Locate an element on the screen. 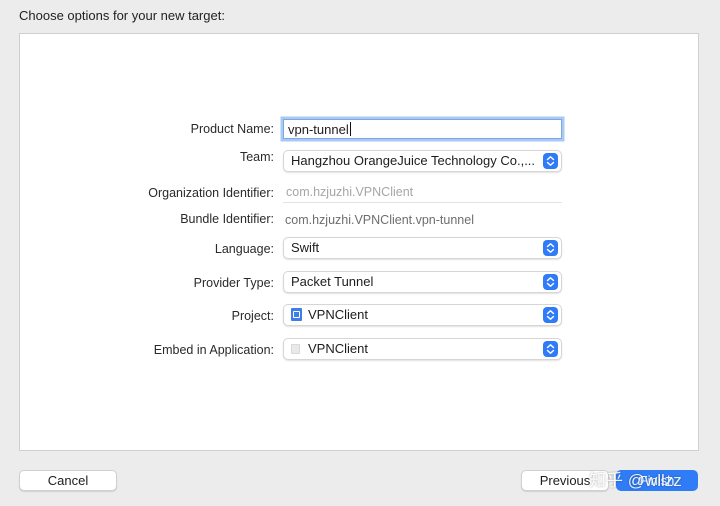 The width and height of the screenshot is (720, 506). app-icon is located at coordinates (295, 349).